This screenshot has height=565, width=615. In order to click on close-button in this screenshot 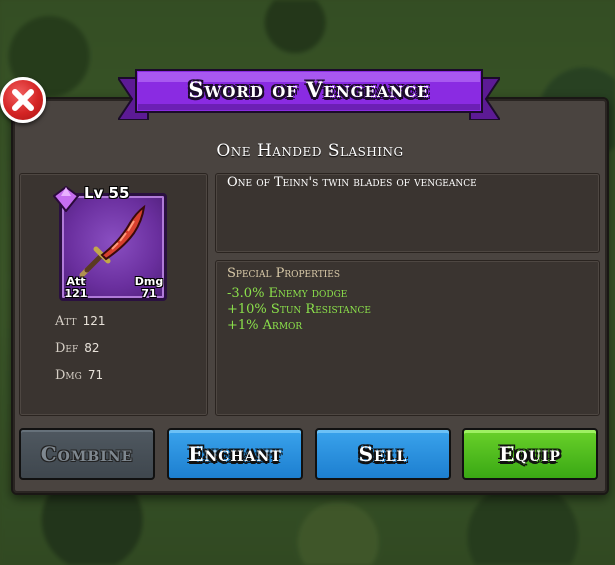, I will do `click(23, 100)`.